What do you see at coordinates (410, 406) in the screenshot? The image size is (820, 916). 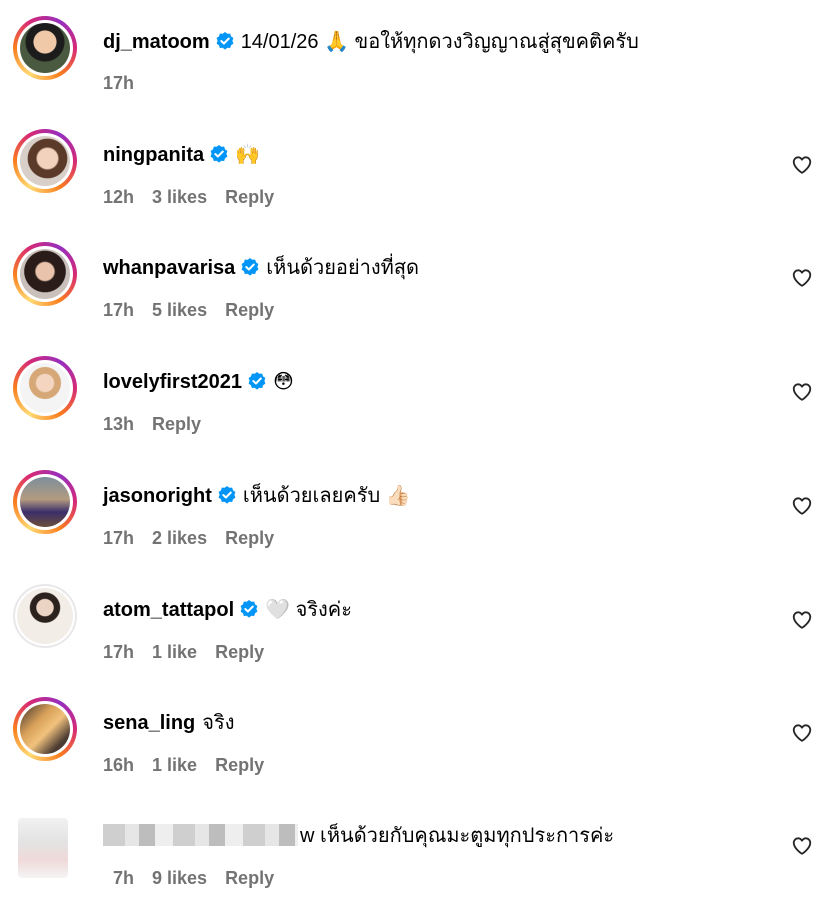 I see `comment-item: lovelyfirst2021 😳 13h Reply` at bounding box center [410, 406].